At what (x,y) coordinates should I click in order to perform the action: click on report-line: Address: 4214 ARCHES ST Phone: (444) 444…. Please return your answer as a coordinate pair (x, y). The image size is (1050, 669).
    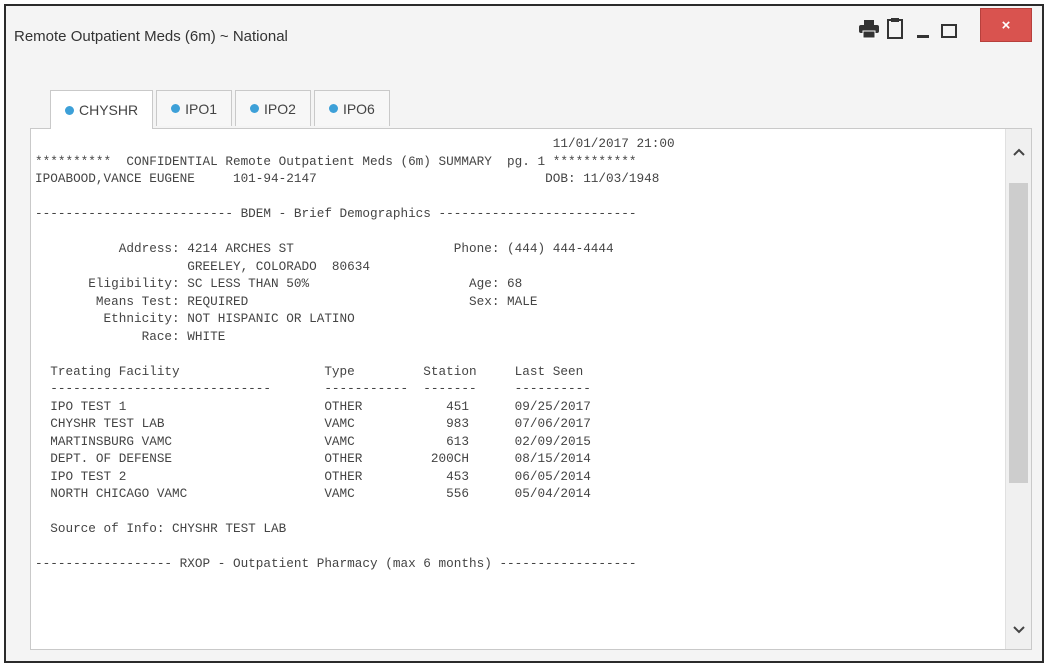
    Looking at the image, I should click on (324, 248).